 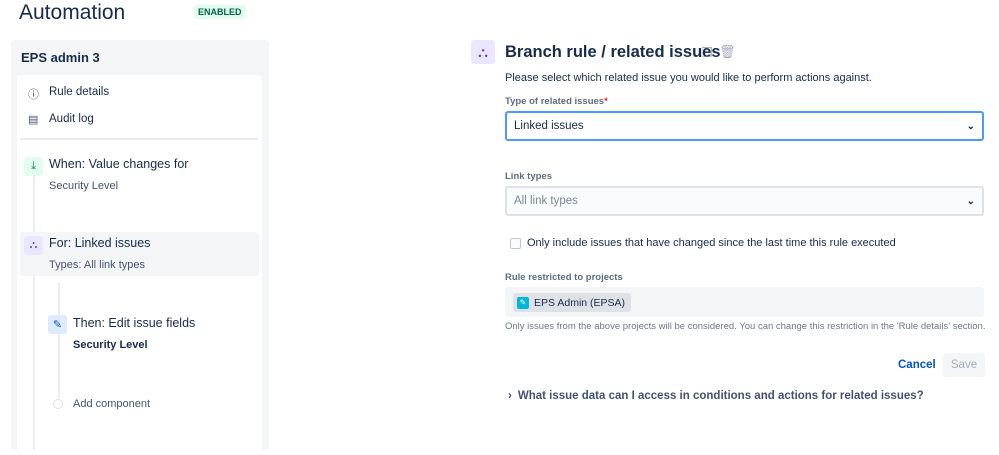 What do you see at coordinates (515, 243) in the screenshot?
I see `changed-only-checkbox` at bounding box center [515, 243].